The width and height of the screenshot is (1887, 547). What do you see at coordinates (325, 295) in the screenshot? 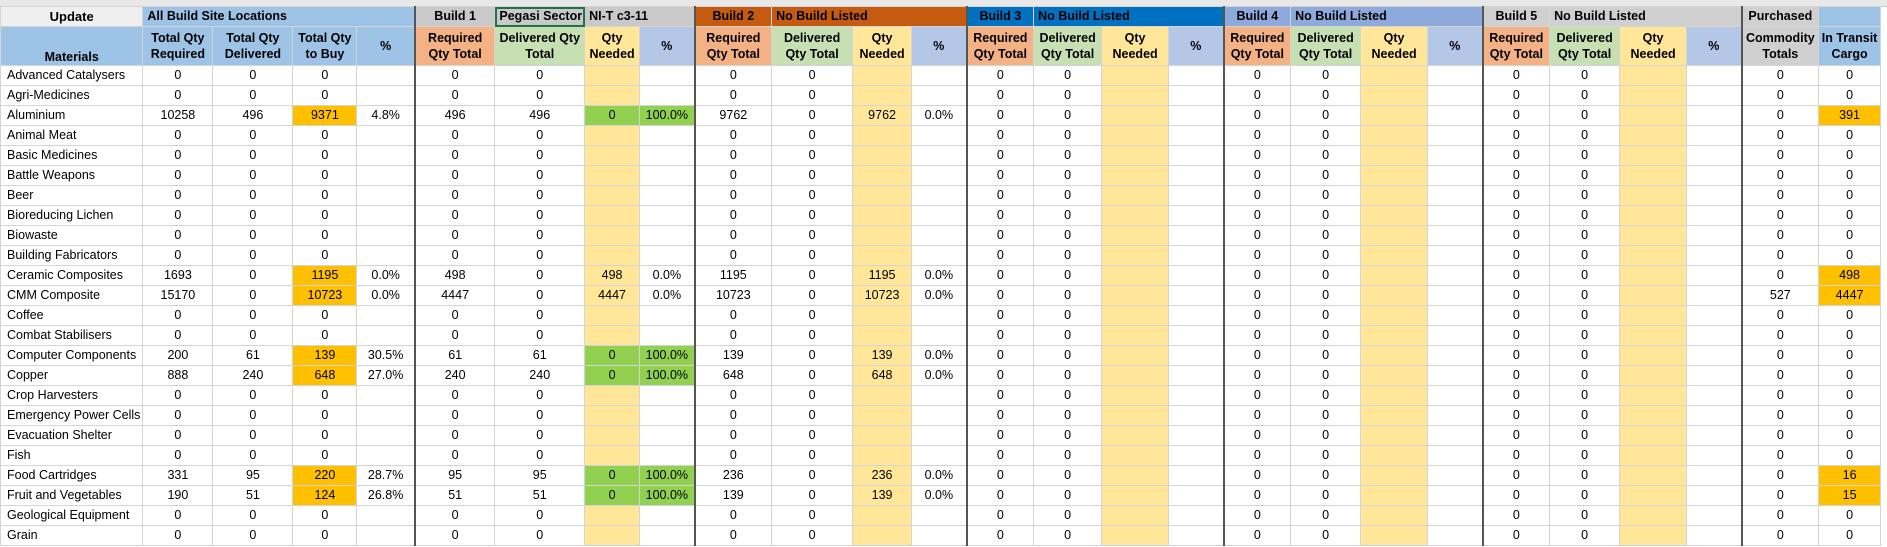
I see `total-to-buy: 10723` at bounding box center [325, 295].